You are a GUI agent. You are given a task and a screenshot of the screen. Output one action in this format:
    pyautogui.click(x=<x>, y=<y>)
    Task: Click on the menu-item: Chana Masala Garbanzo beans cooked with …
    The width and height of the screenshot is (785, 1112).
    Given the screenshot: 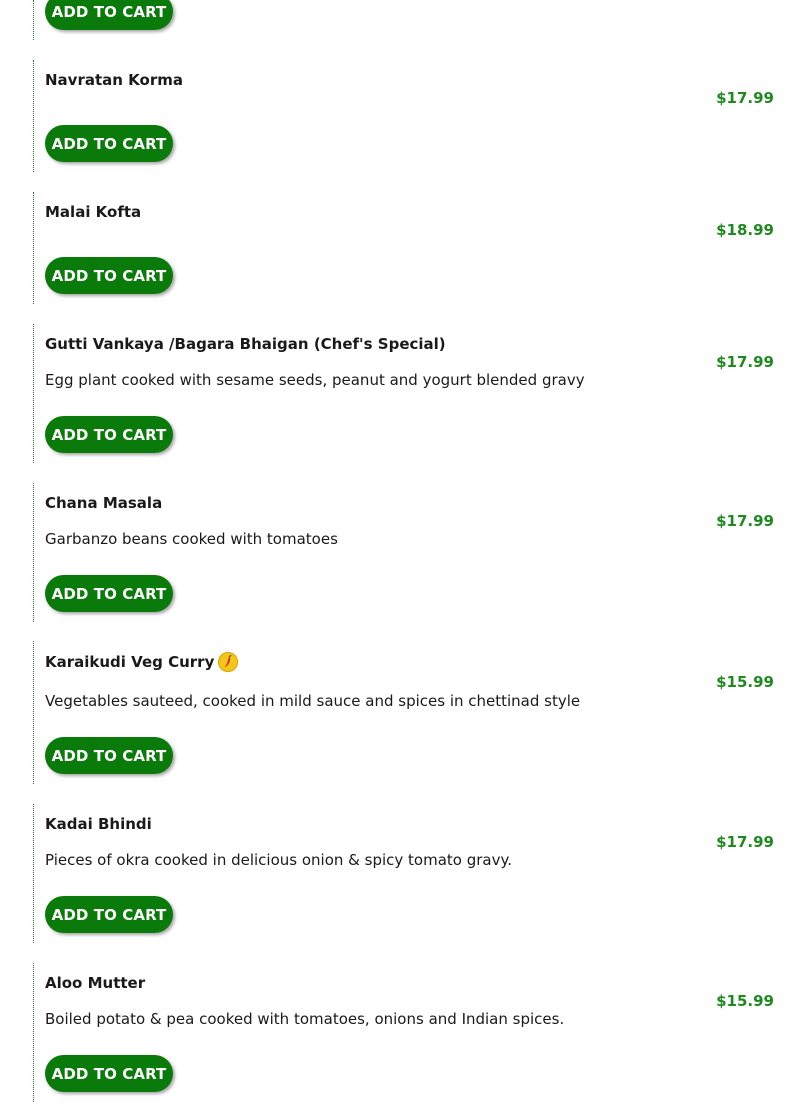 What is the action you would take?
    pyautogui.click(x=409, y=552)
    